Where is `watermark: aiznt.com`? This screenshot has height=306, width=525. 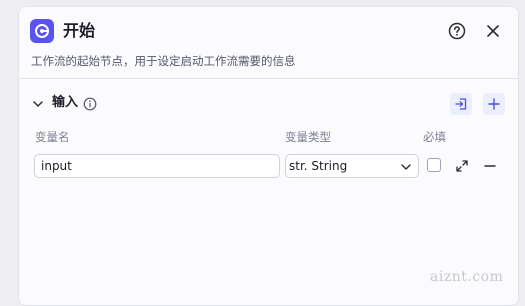 watermark: aiznt.com is located at coordinates (467, 277).